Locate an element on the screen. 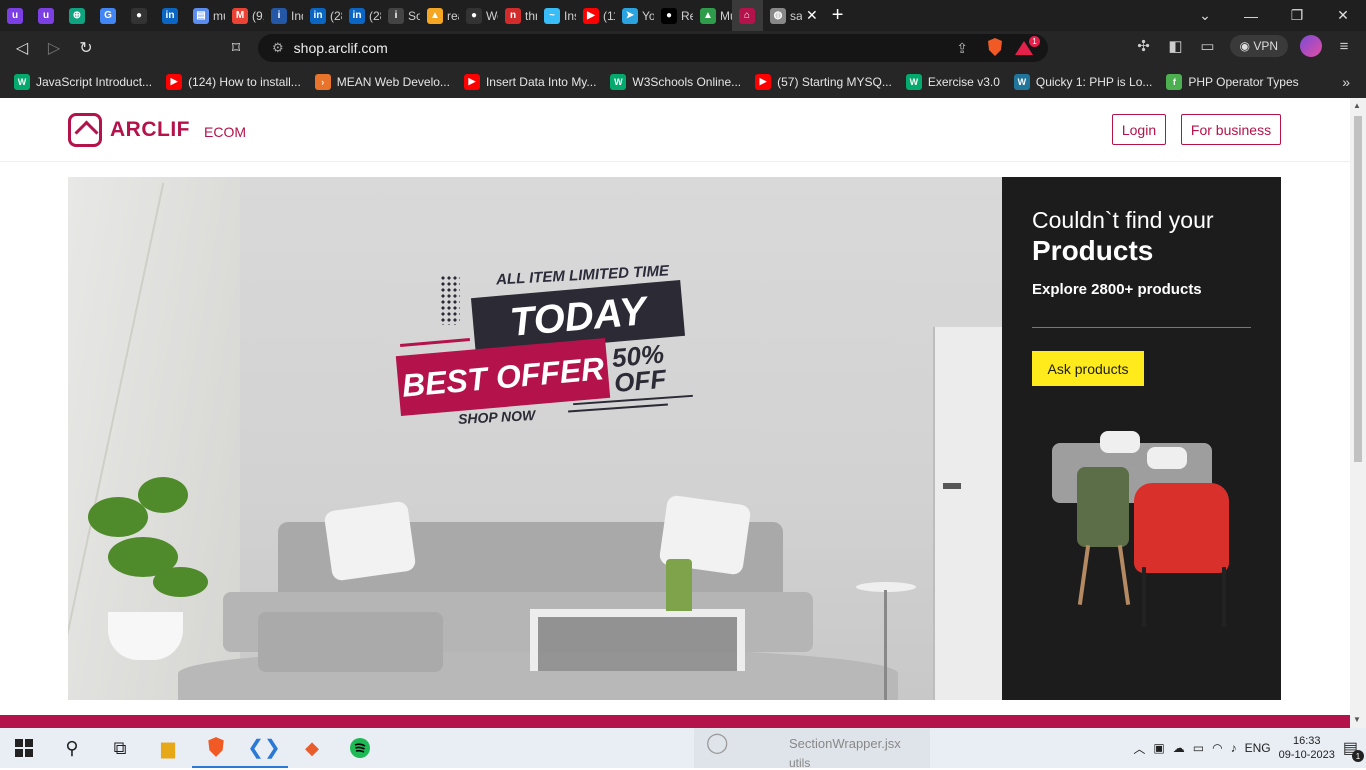 This screenshot has height=770, width=1366. git-icon: ◆ is located at coordinates (312, 748).